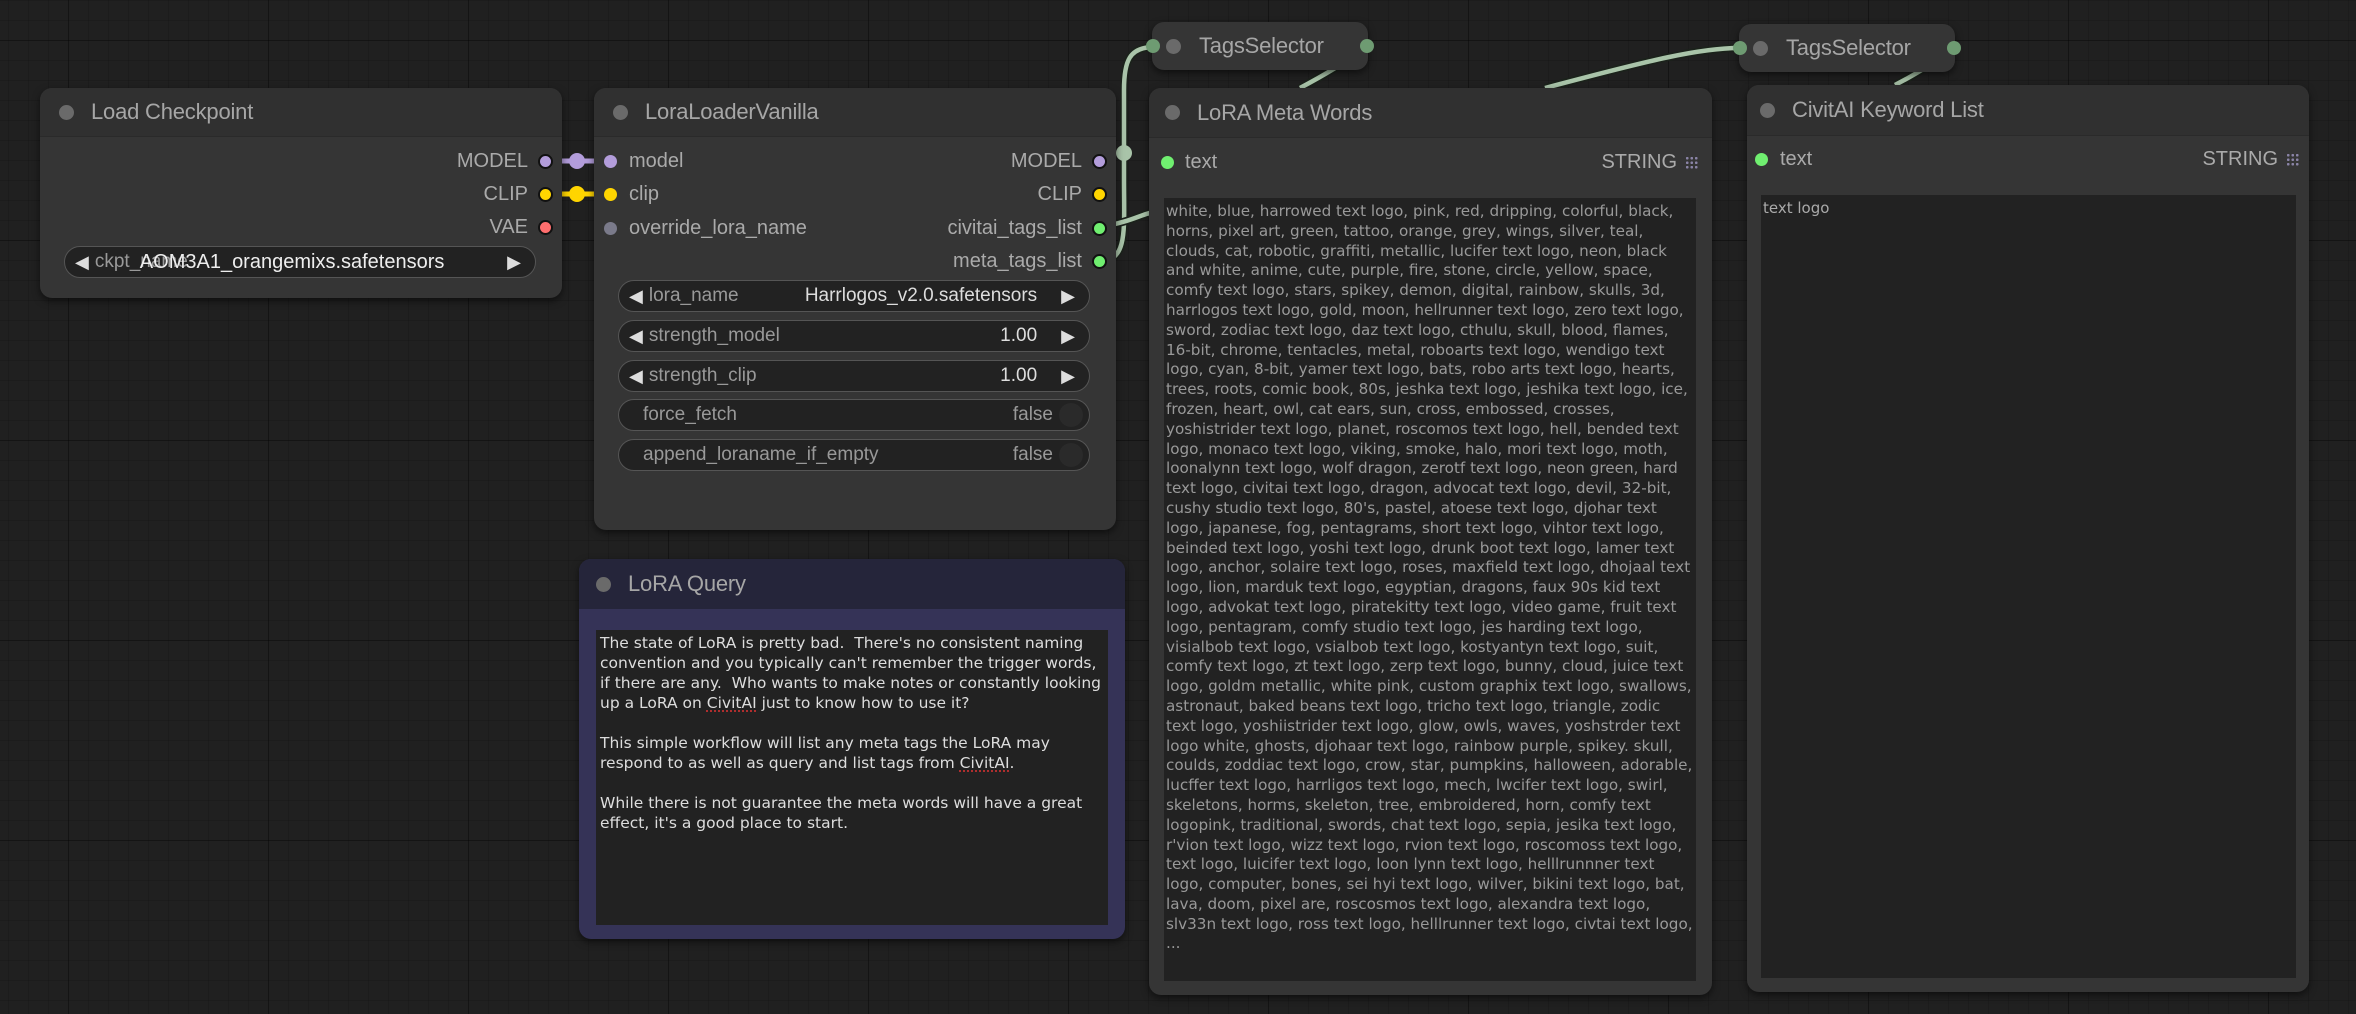 This screenshot has height=1014, width=2356. Describe the element at coordinates (301, 112) in the screenshot. I see `node-header: Load Checkpoint` at that location.